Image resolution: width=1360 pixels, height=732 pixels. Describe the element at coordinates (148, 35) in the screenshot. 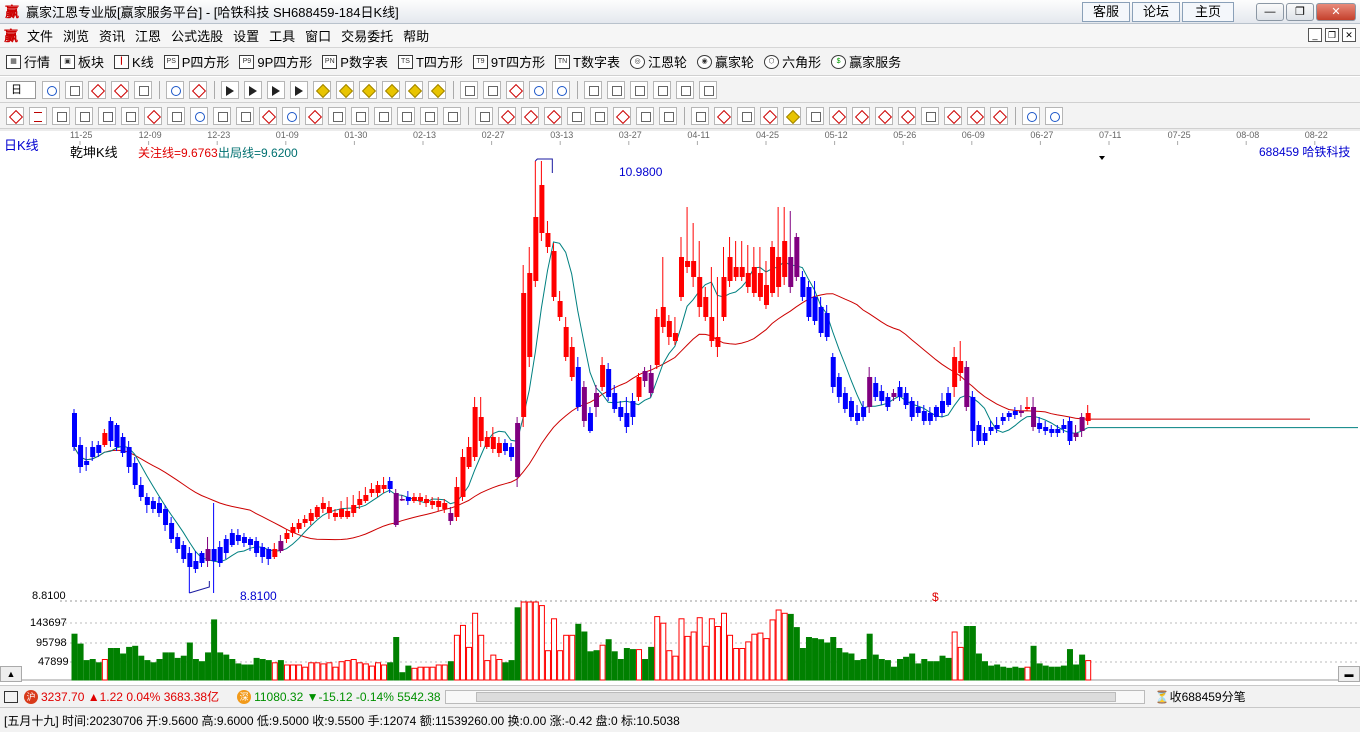

I see `menu-gann: 江恩` at that location.